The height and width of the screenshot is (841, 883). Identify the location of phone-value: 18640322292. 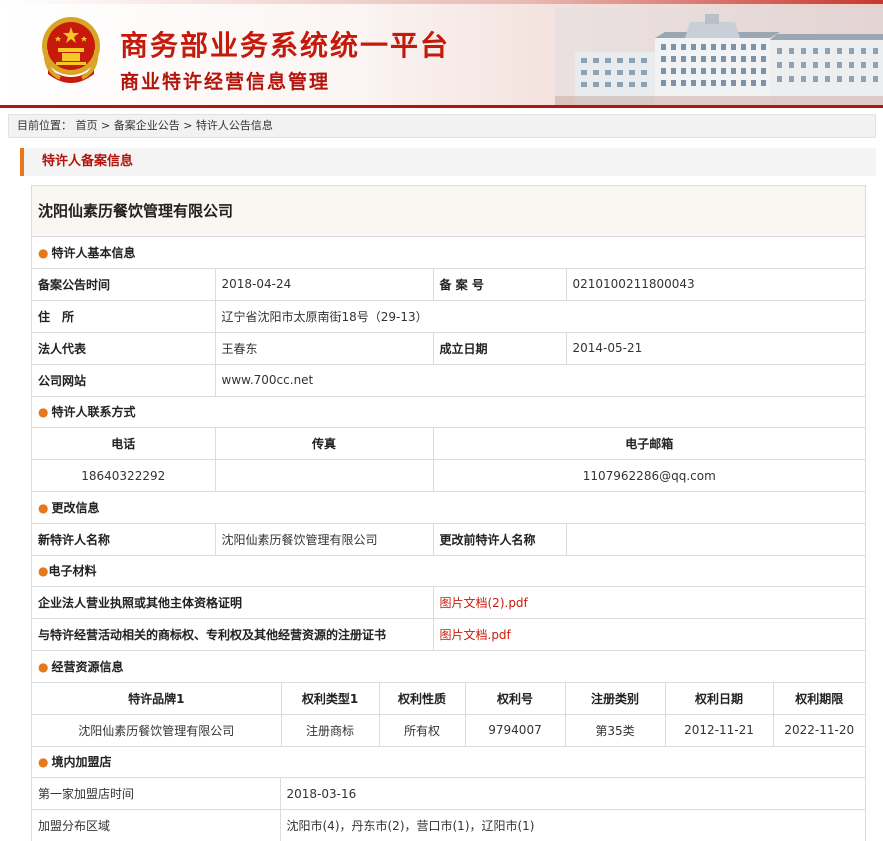
(124, 475).